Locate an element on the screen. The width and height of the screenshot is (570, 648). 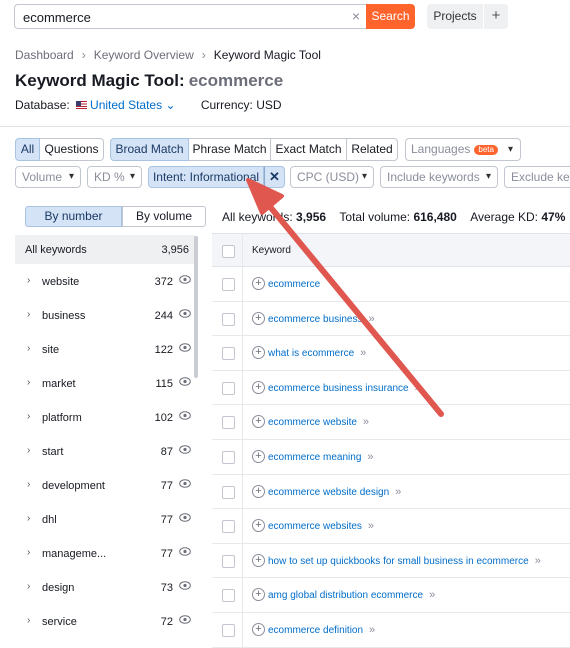
search-button: Search is located at coordinates (390, 16).